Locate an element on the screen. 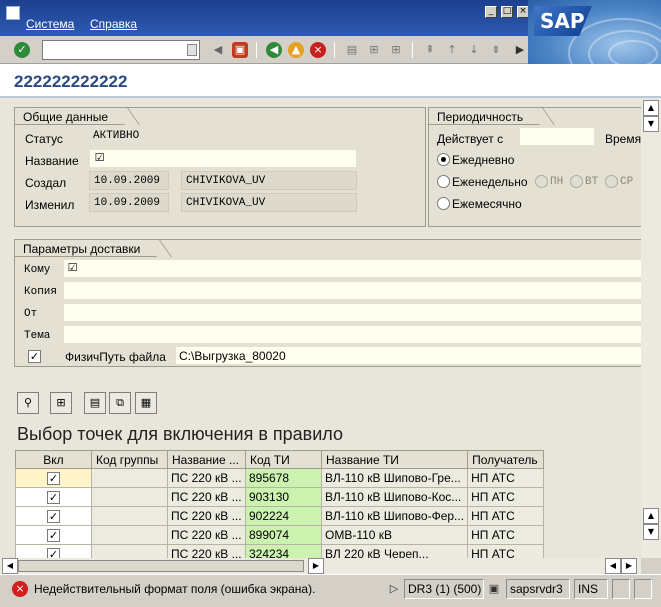 This screenshot has width=661, height=607. physical-path-checkbox: ✓ is located at coordinates (34, 356).